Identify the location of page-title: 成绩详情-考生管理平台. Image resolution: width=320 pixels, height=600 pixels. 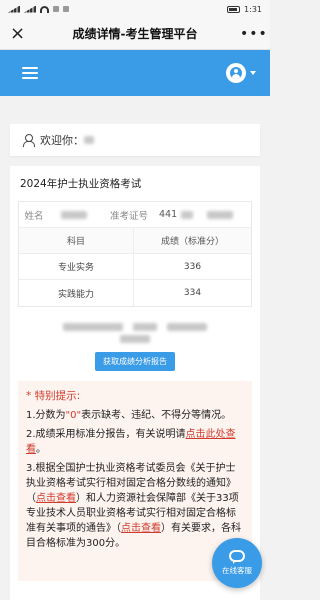
(135, 34).